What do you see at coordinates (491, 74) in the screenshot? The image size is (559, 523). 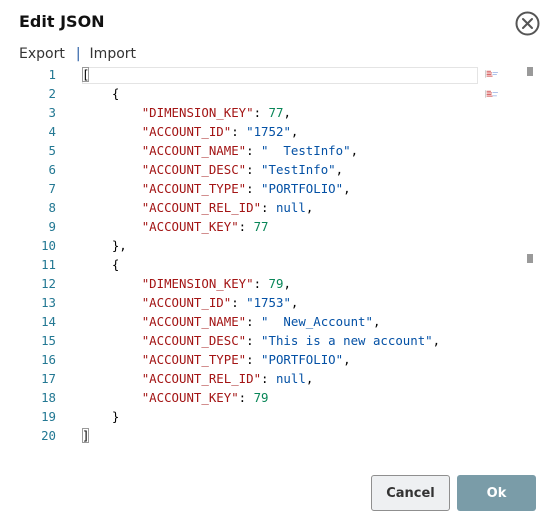 I see `minimap-preview-top` at bounding box center [491, 74].